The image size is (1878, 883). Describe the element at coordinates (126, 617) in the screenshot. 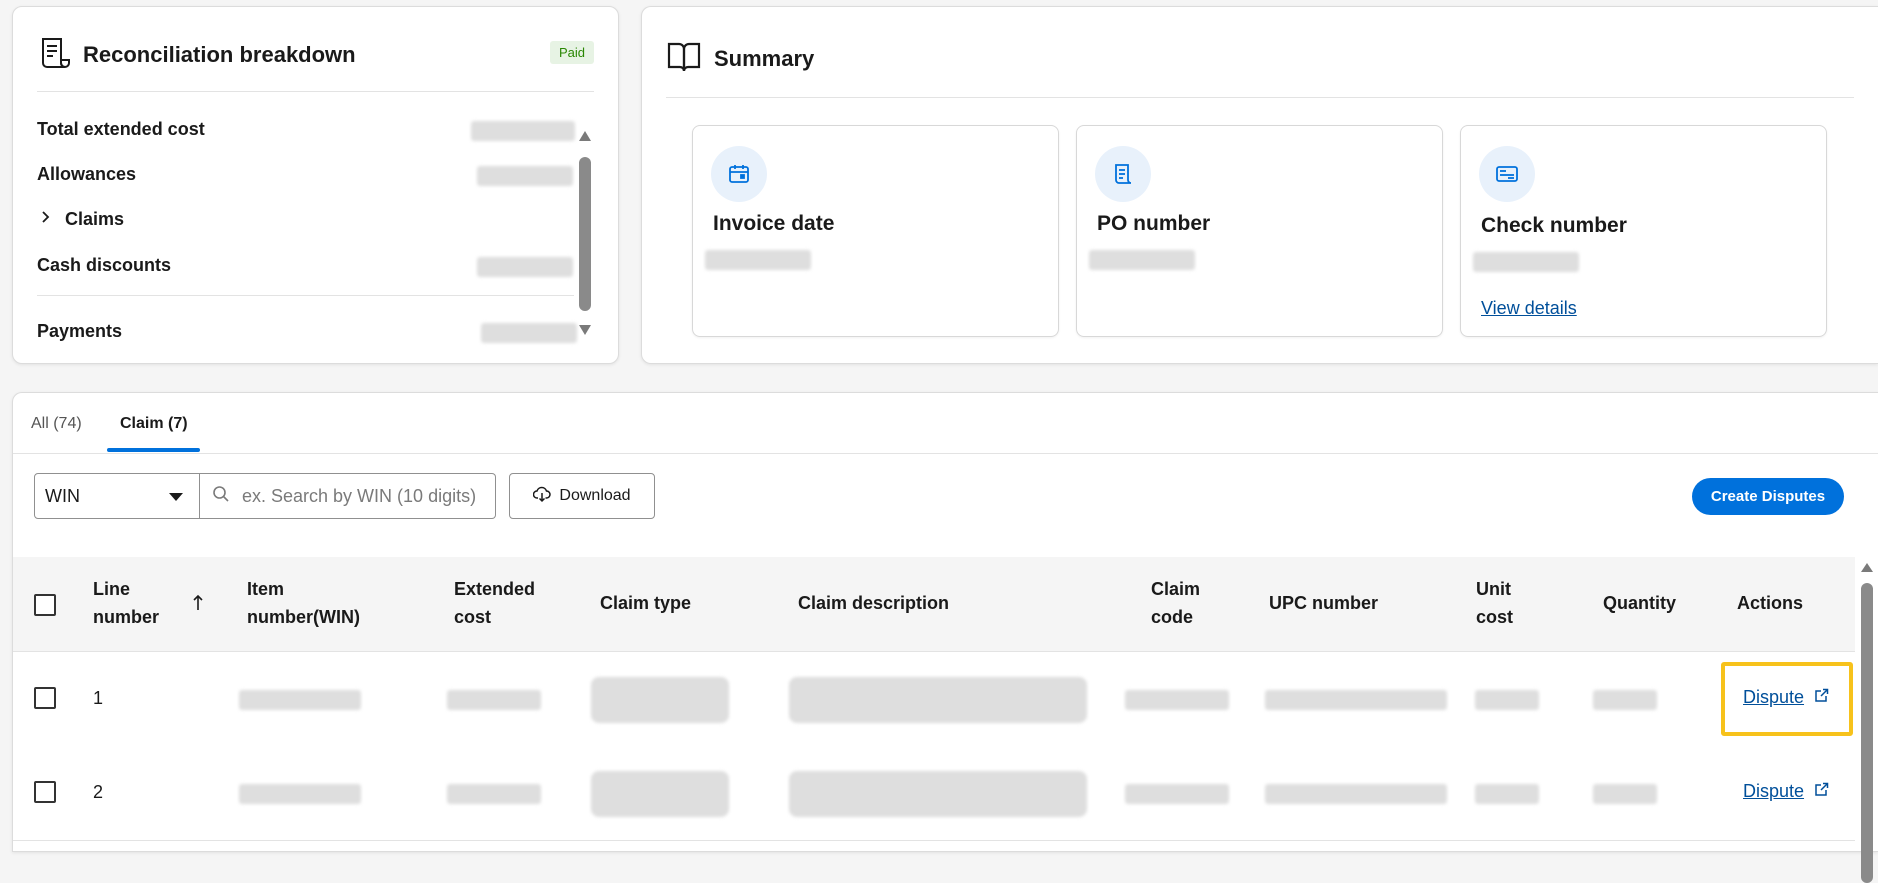

I see `col-line-number-line2: number` at that location.